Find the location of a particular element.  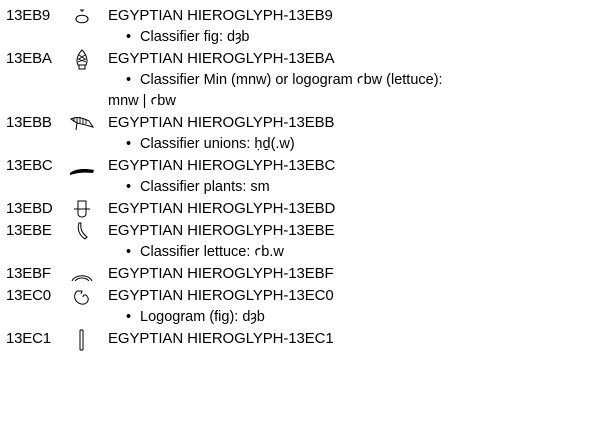

code-point: 13EBC is located at coordinates (29, 165).